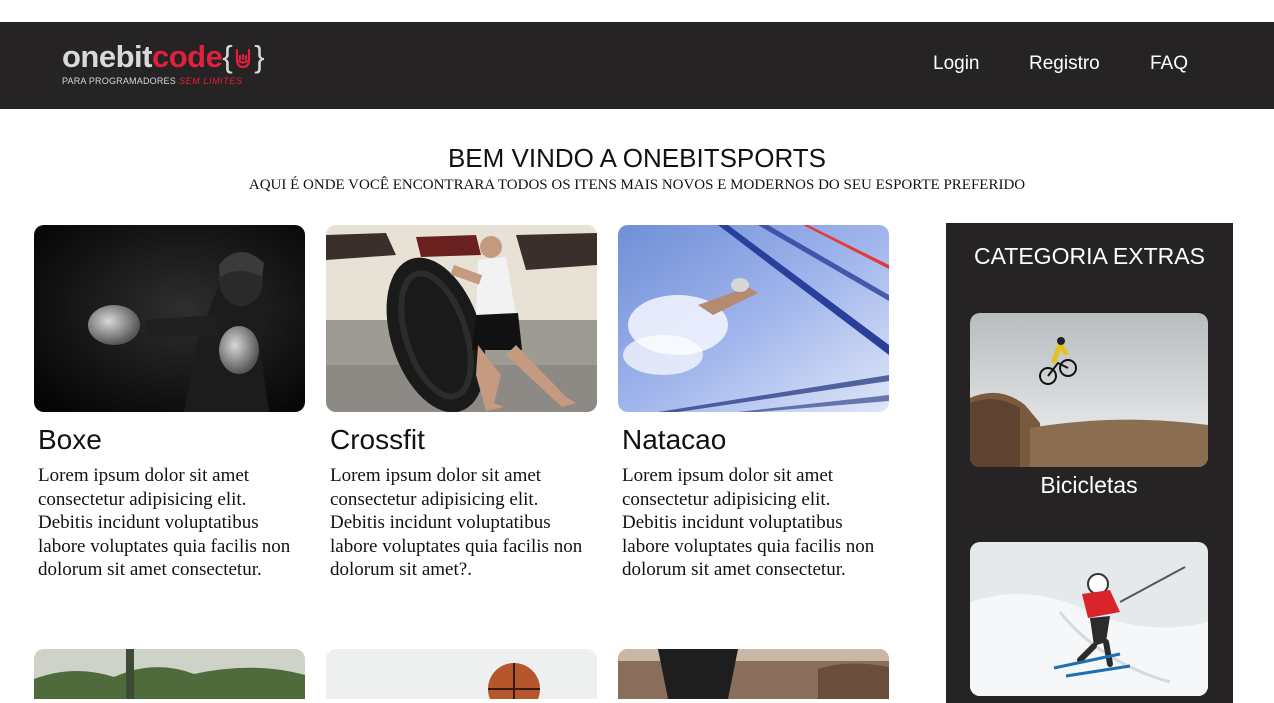  I want to click on tagline-part-a: PARA PROGRAMADORES, so click(119, 81).